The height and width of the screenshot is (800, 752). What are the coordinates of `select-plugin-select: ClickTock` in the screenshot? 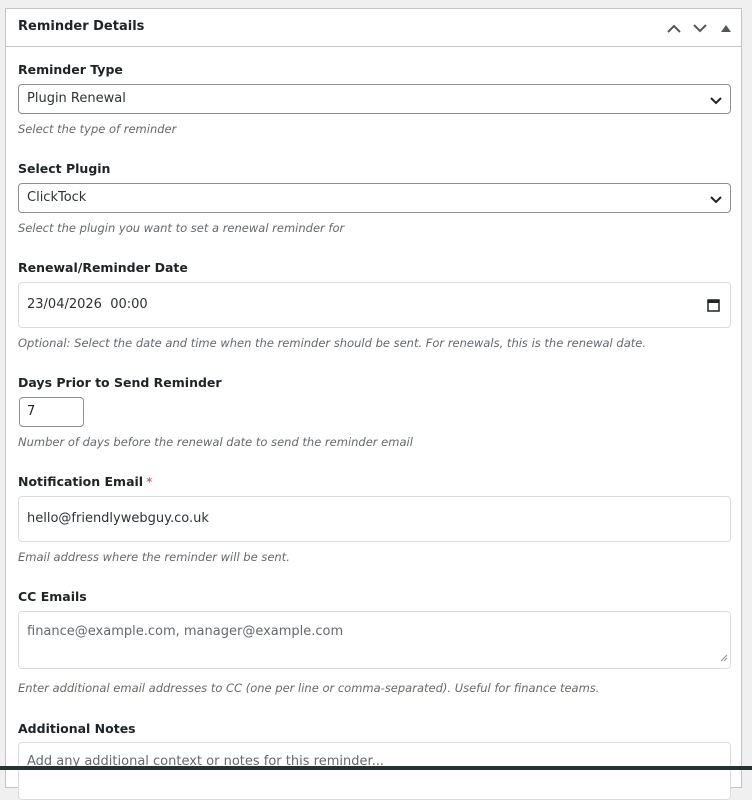 It's located at (374, 198).